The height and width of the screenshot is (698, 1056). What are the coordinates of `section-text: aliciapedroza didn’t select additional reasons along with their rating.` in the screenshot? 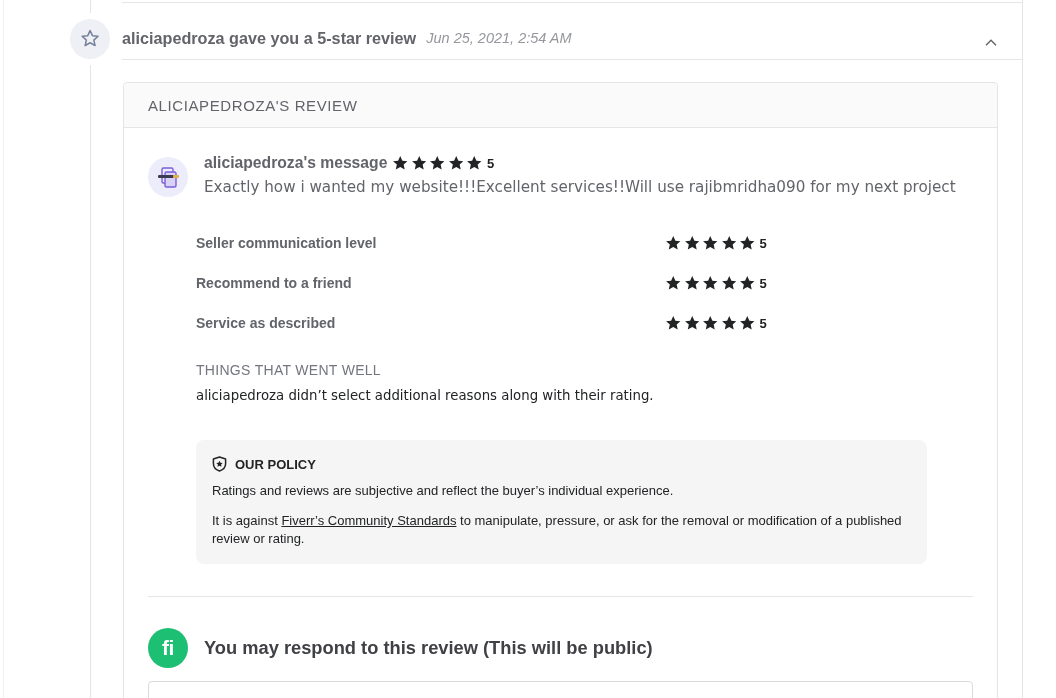 It's located at (425, 396).